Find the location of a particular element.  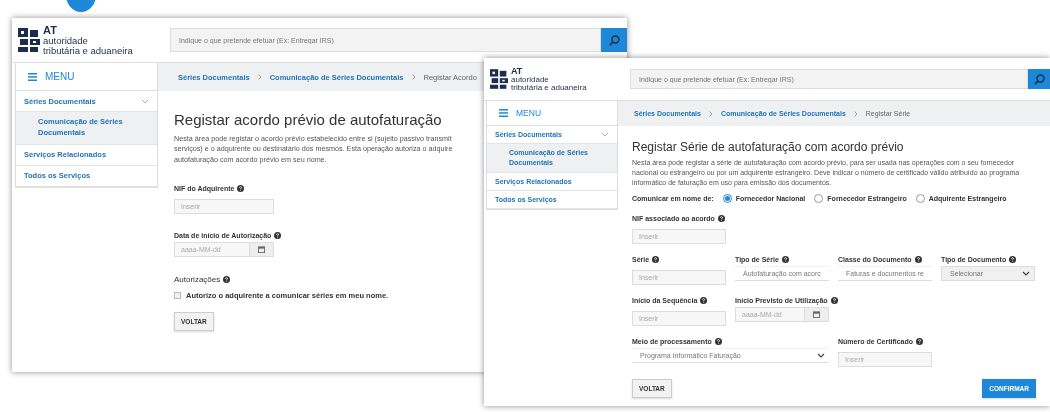

page-title: Registar Série de autofaturação com acordo prévio is located at coordinates (768, 147).